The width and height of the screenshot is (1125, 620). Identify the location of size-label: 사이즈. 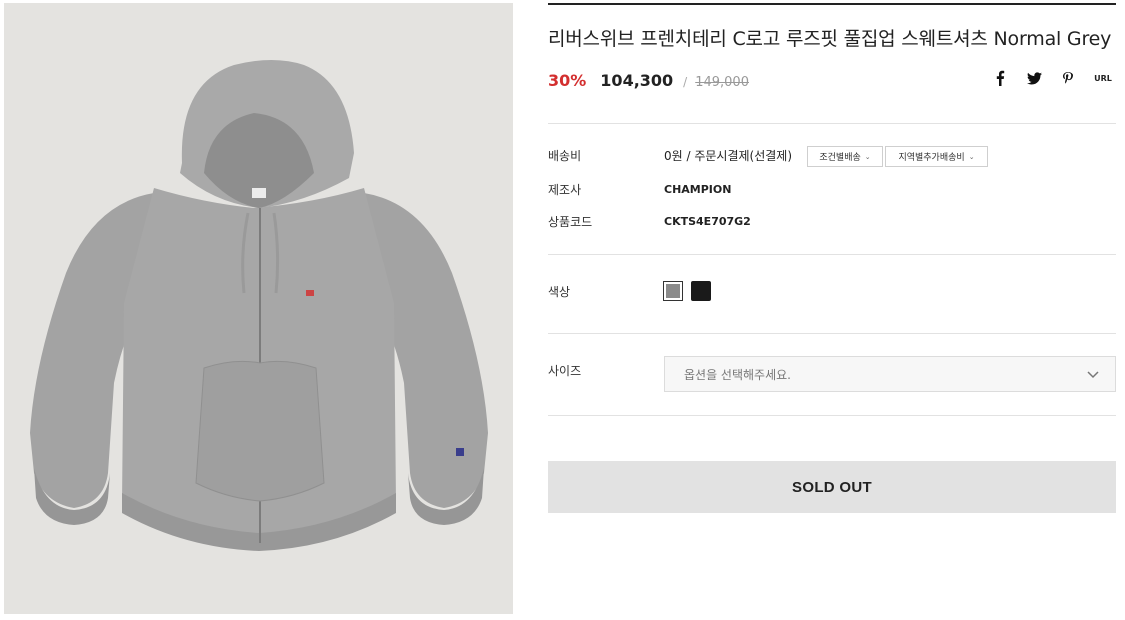
(565, 371).